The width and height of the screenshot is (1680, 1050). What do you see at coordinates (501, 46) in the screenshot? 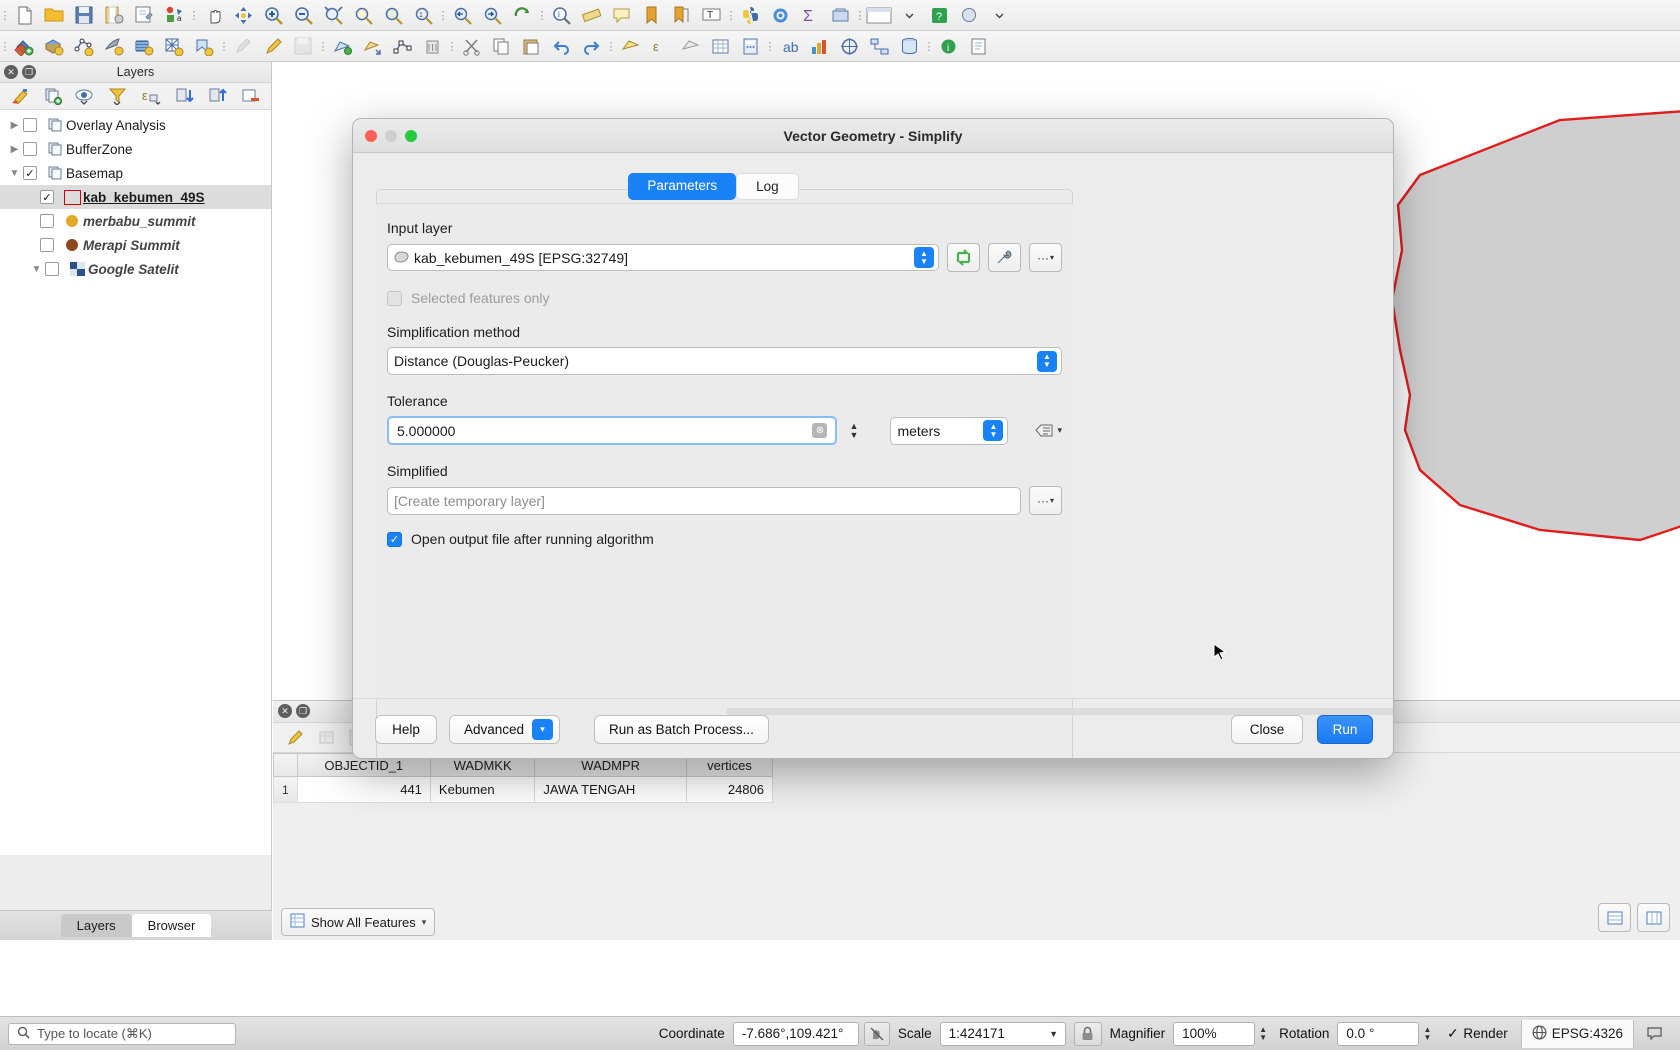
I see `copy-features-icon` at bounding box center [501, 46].